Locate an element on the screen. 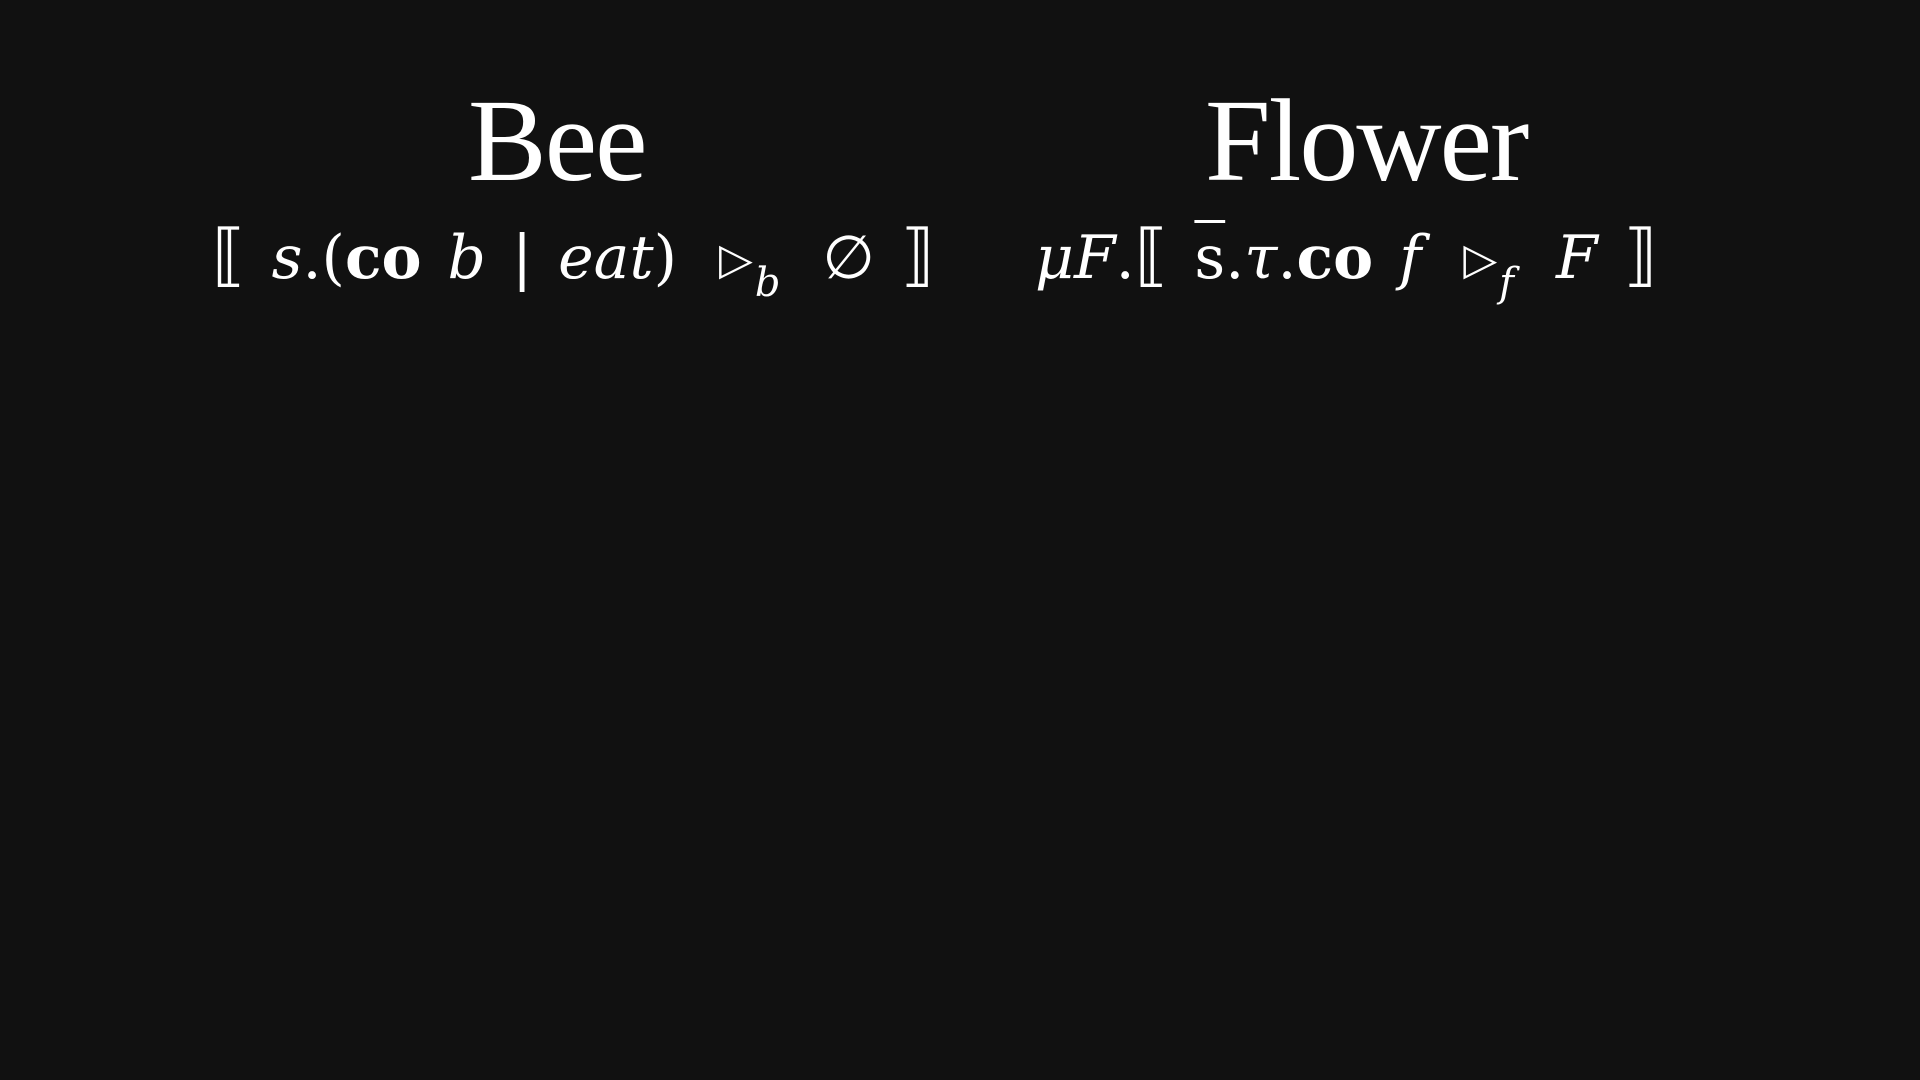  bee-eat: eat is located at coordinates (606, 258).